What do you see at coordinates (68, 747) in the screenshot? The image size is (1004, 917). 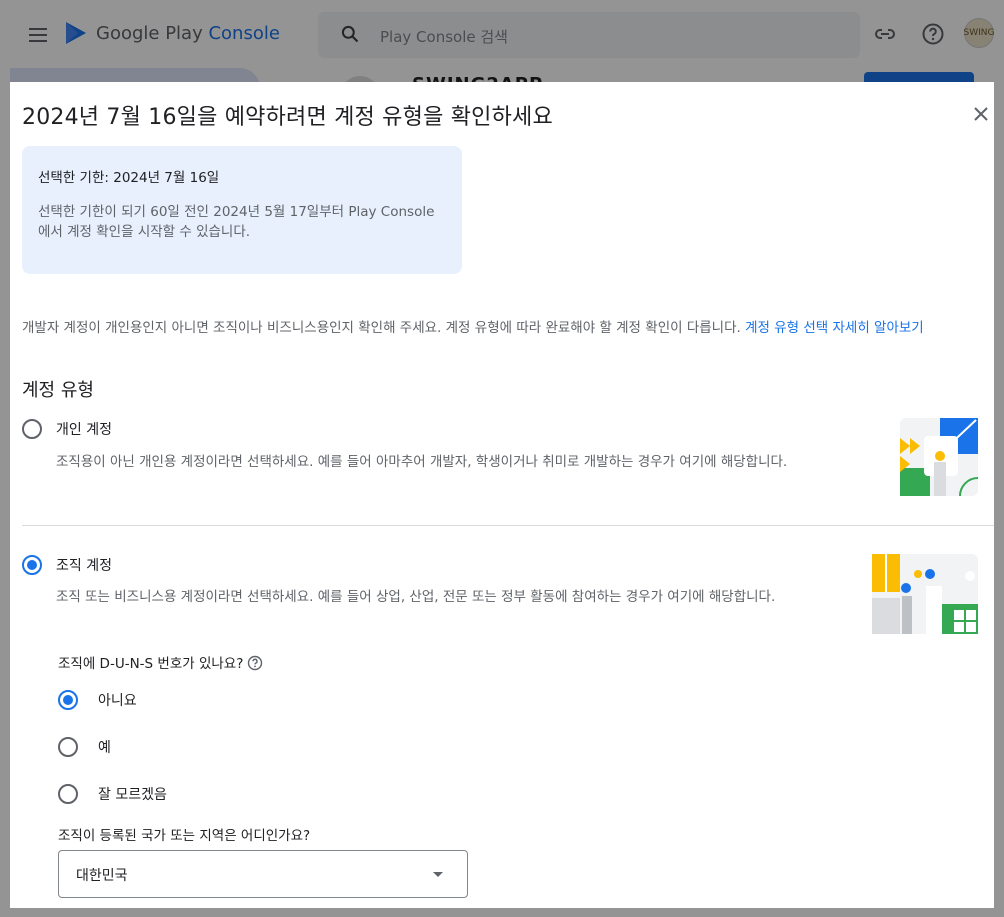 I see `duns-yes-radio` at bounding box center [68, 747].